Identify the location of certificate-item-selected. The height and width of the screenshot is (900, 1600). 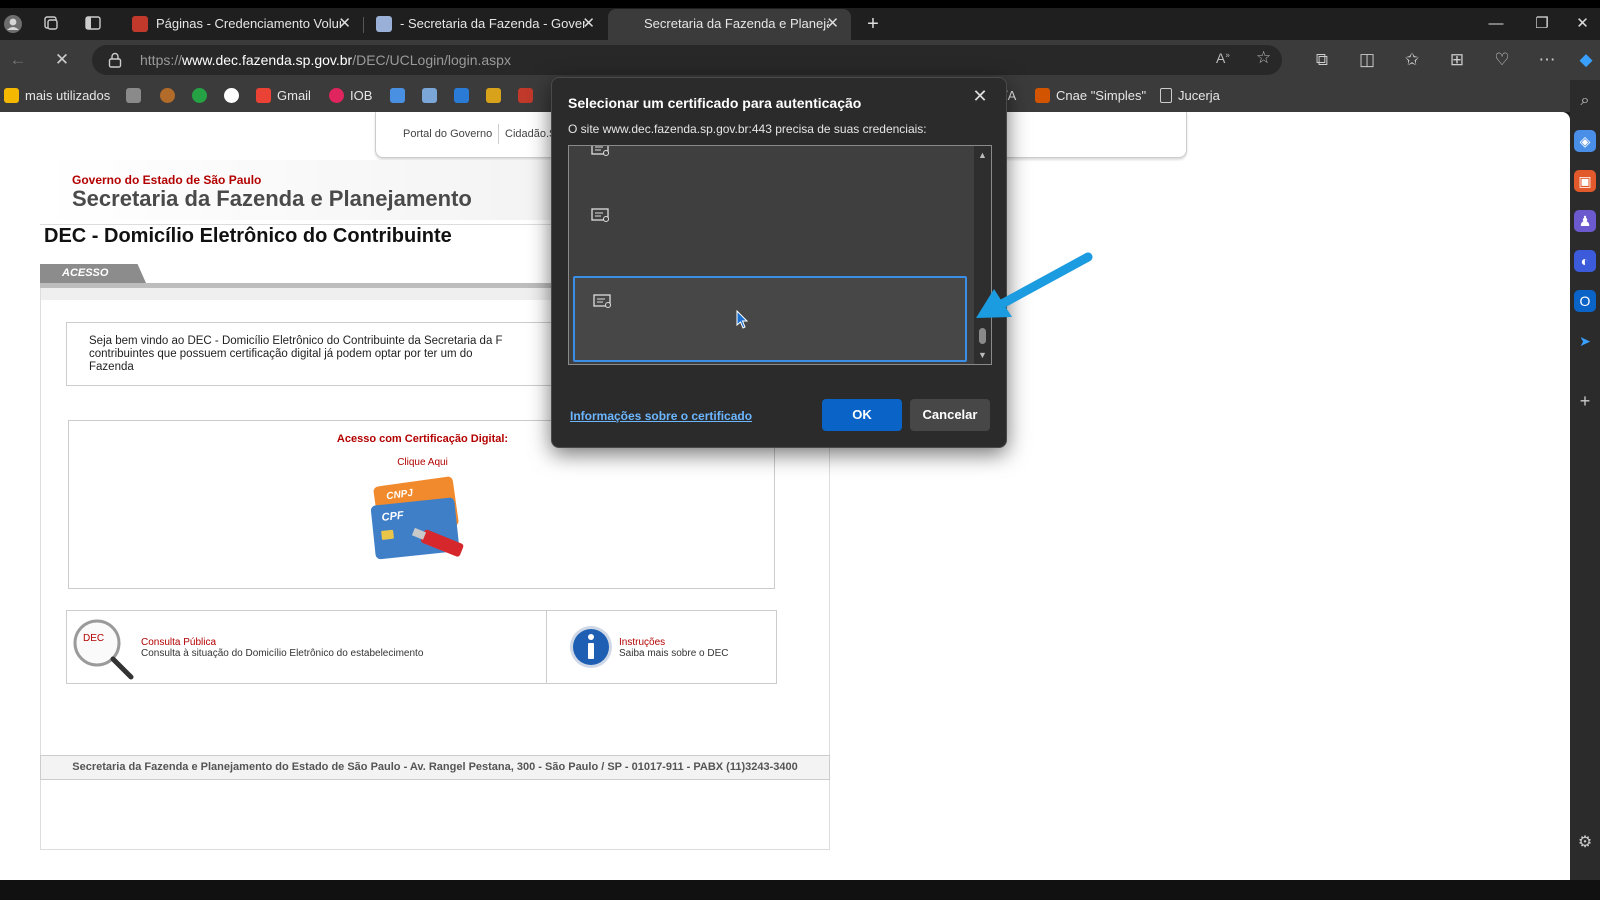
(770, 319).